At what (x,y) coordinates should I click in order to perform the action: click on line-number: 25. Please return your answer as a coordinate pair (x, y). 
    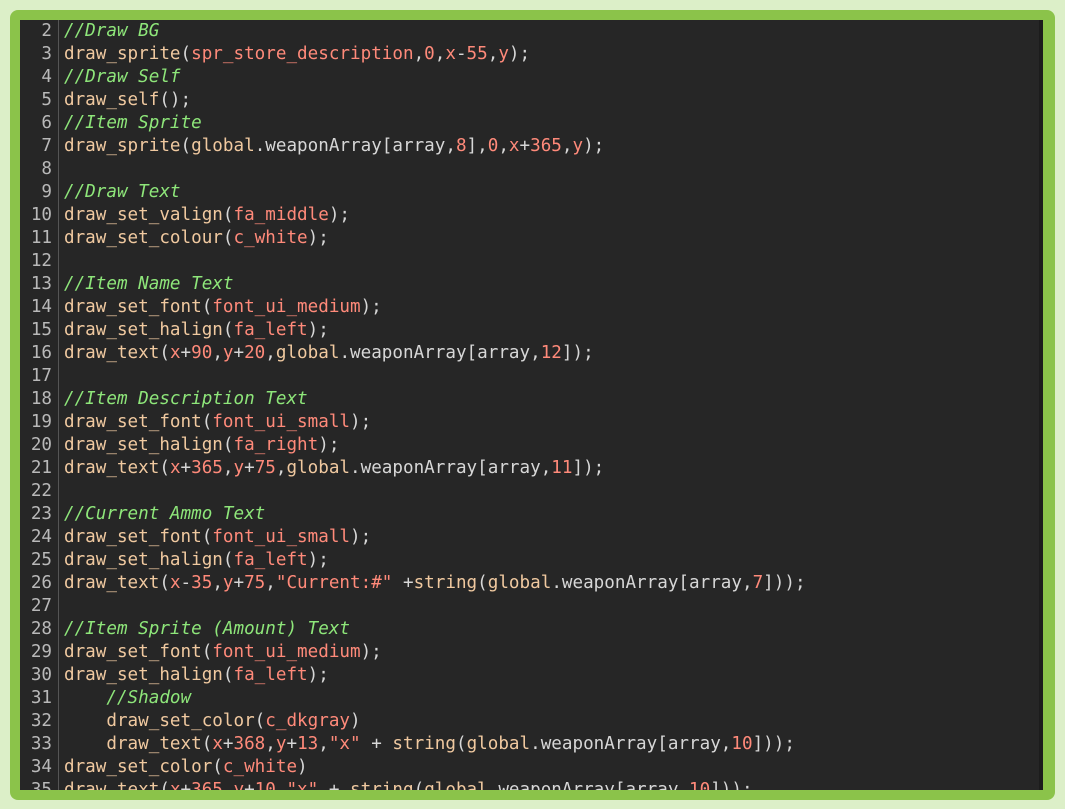
    Looking at the image, I should click on (41, 560).